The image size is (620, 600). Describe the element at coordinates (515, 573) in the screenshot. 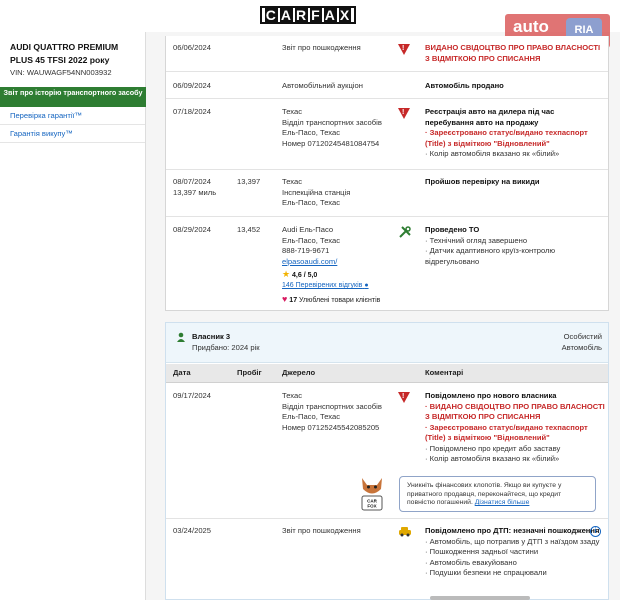

I see `comment-line: Подушки безпеки не спрацювали` at that location.